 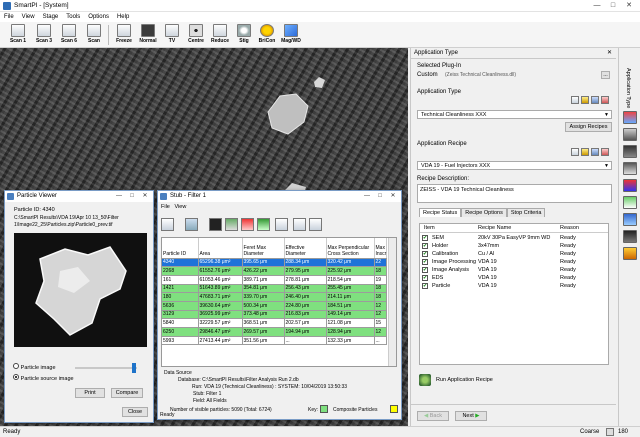 What do you see at coordinates (526, 212) in the screenshot?
I see `tab-stop-criteria: Stop Criteria` at bounding box center [526, 212].